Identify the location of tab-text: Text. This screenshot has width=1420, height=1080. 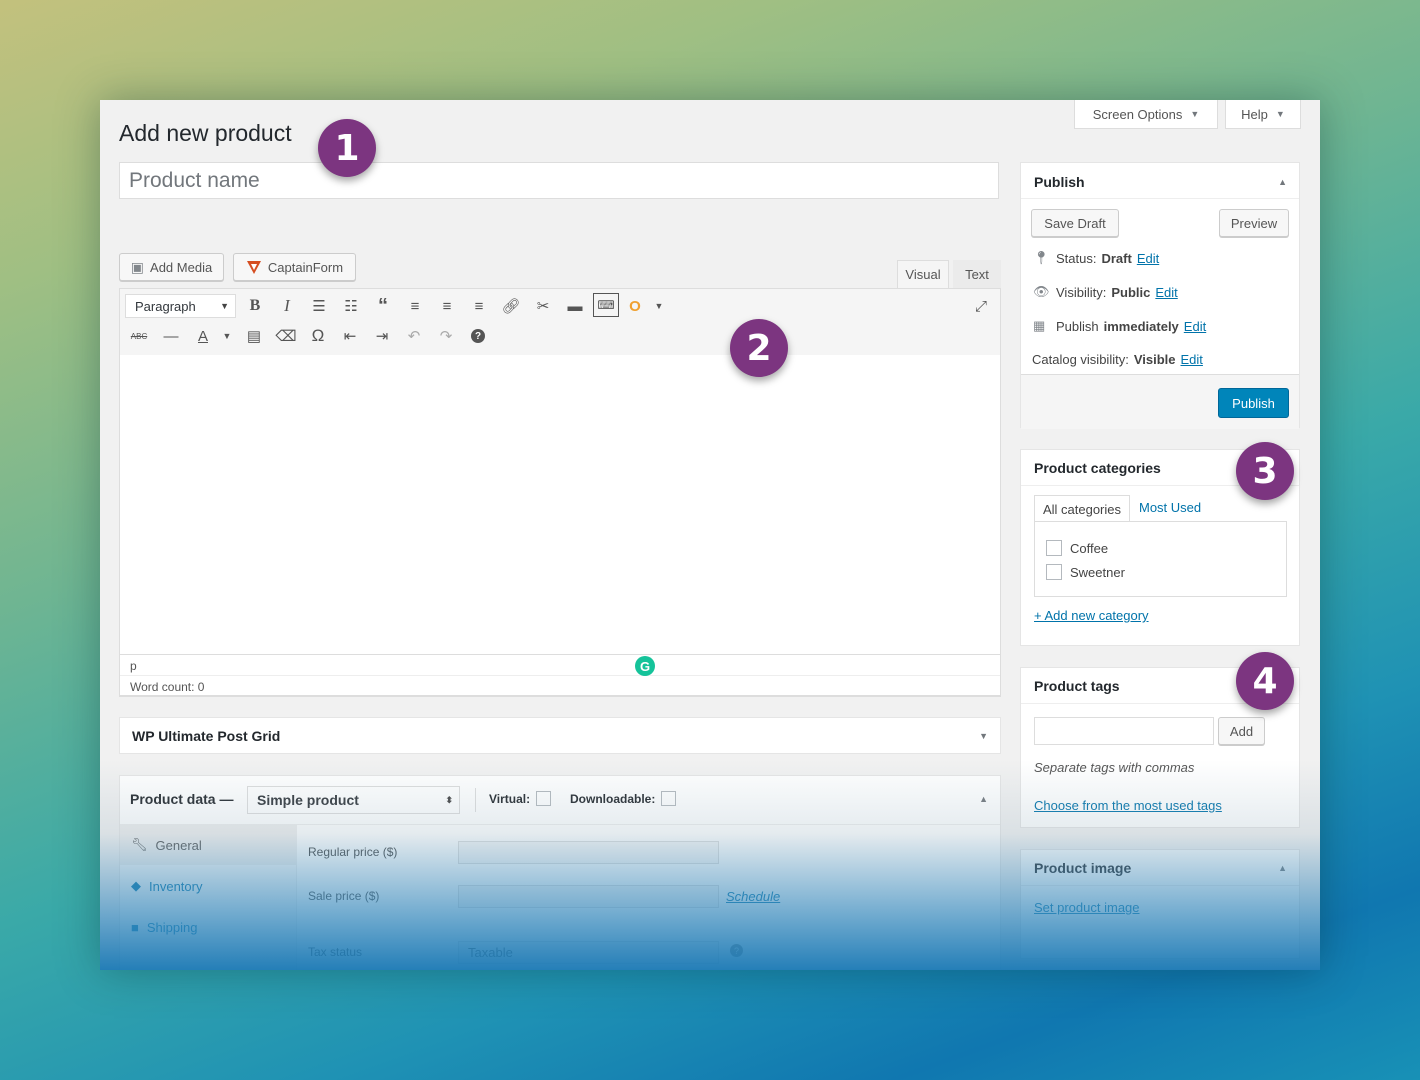
(977, 274).